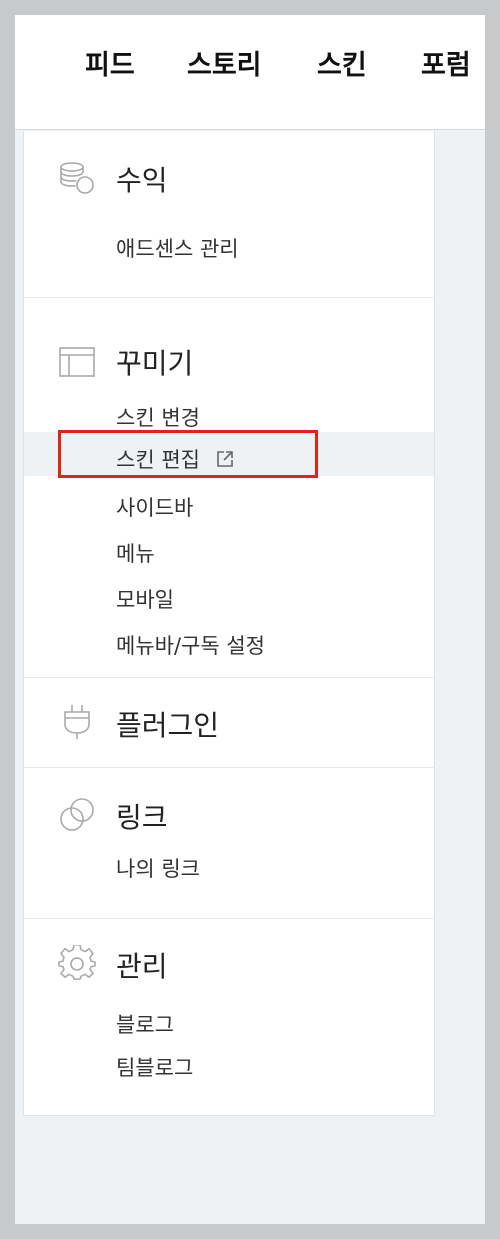 The height and width of the screenshot is (1239, 500). I want to click on topnav-feed: 피드, so click(110, 62).